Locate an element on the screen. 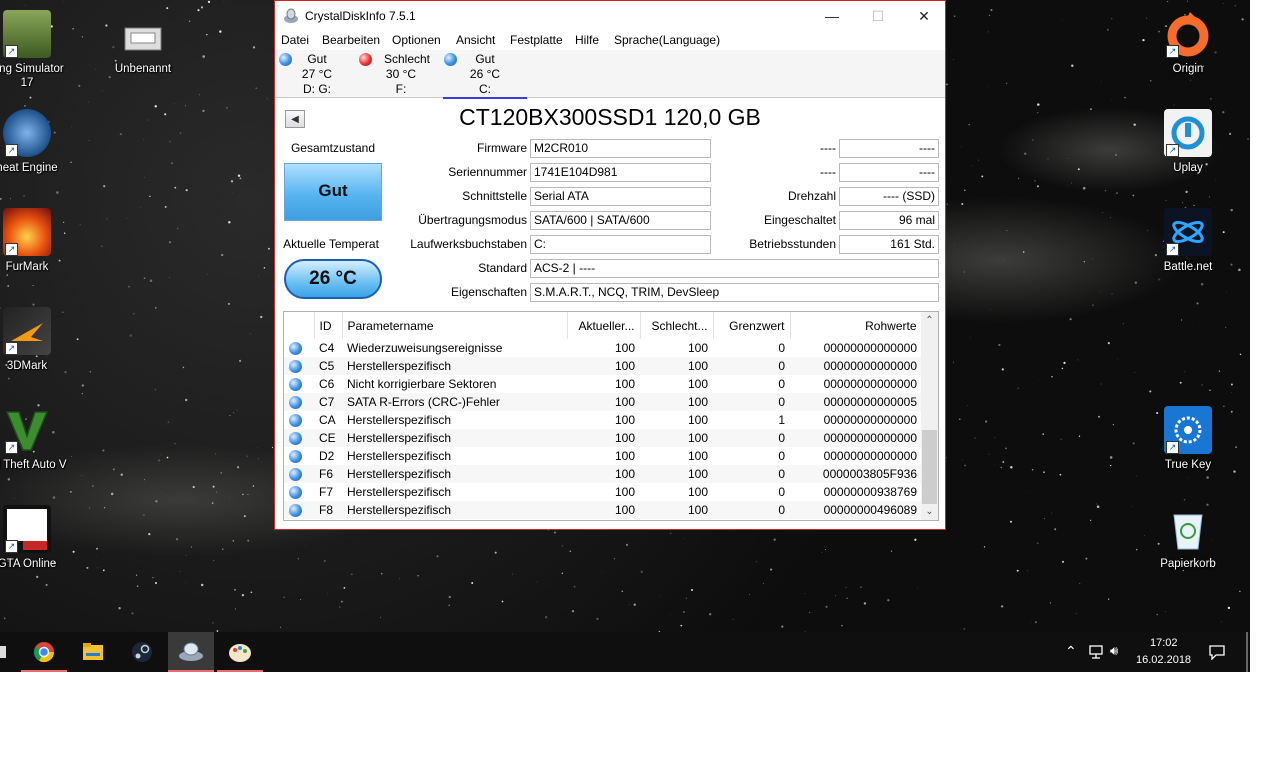 The height and width of the screenshot is (768, 1280). menu-bearbeiten: Bearbeiten is located at coordinates (351, 40).